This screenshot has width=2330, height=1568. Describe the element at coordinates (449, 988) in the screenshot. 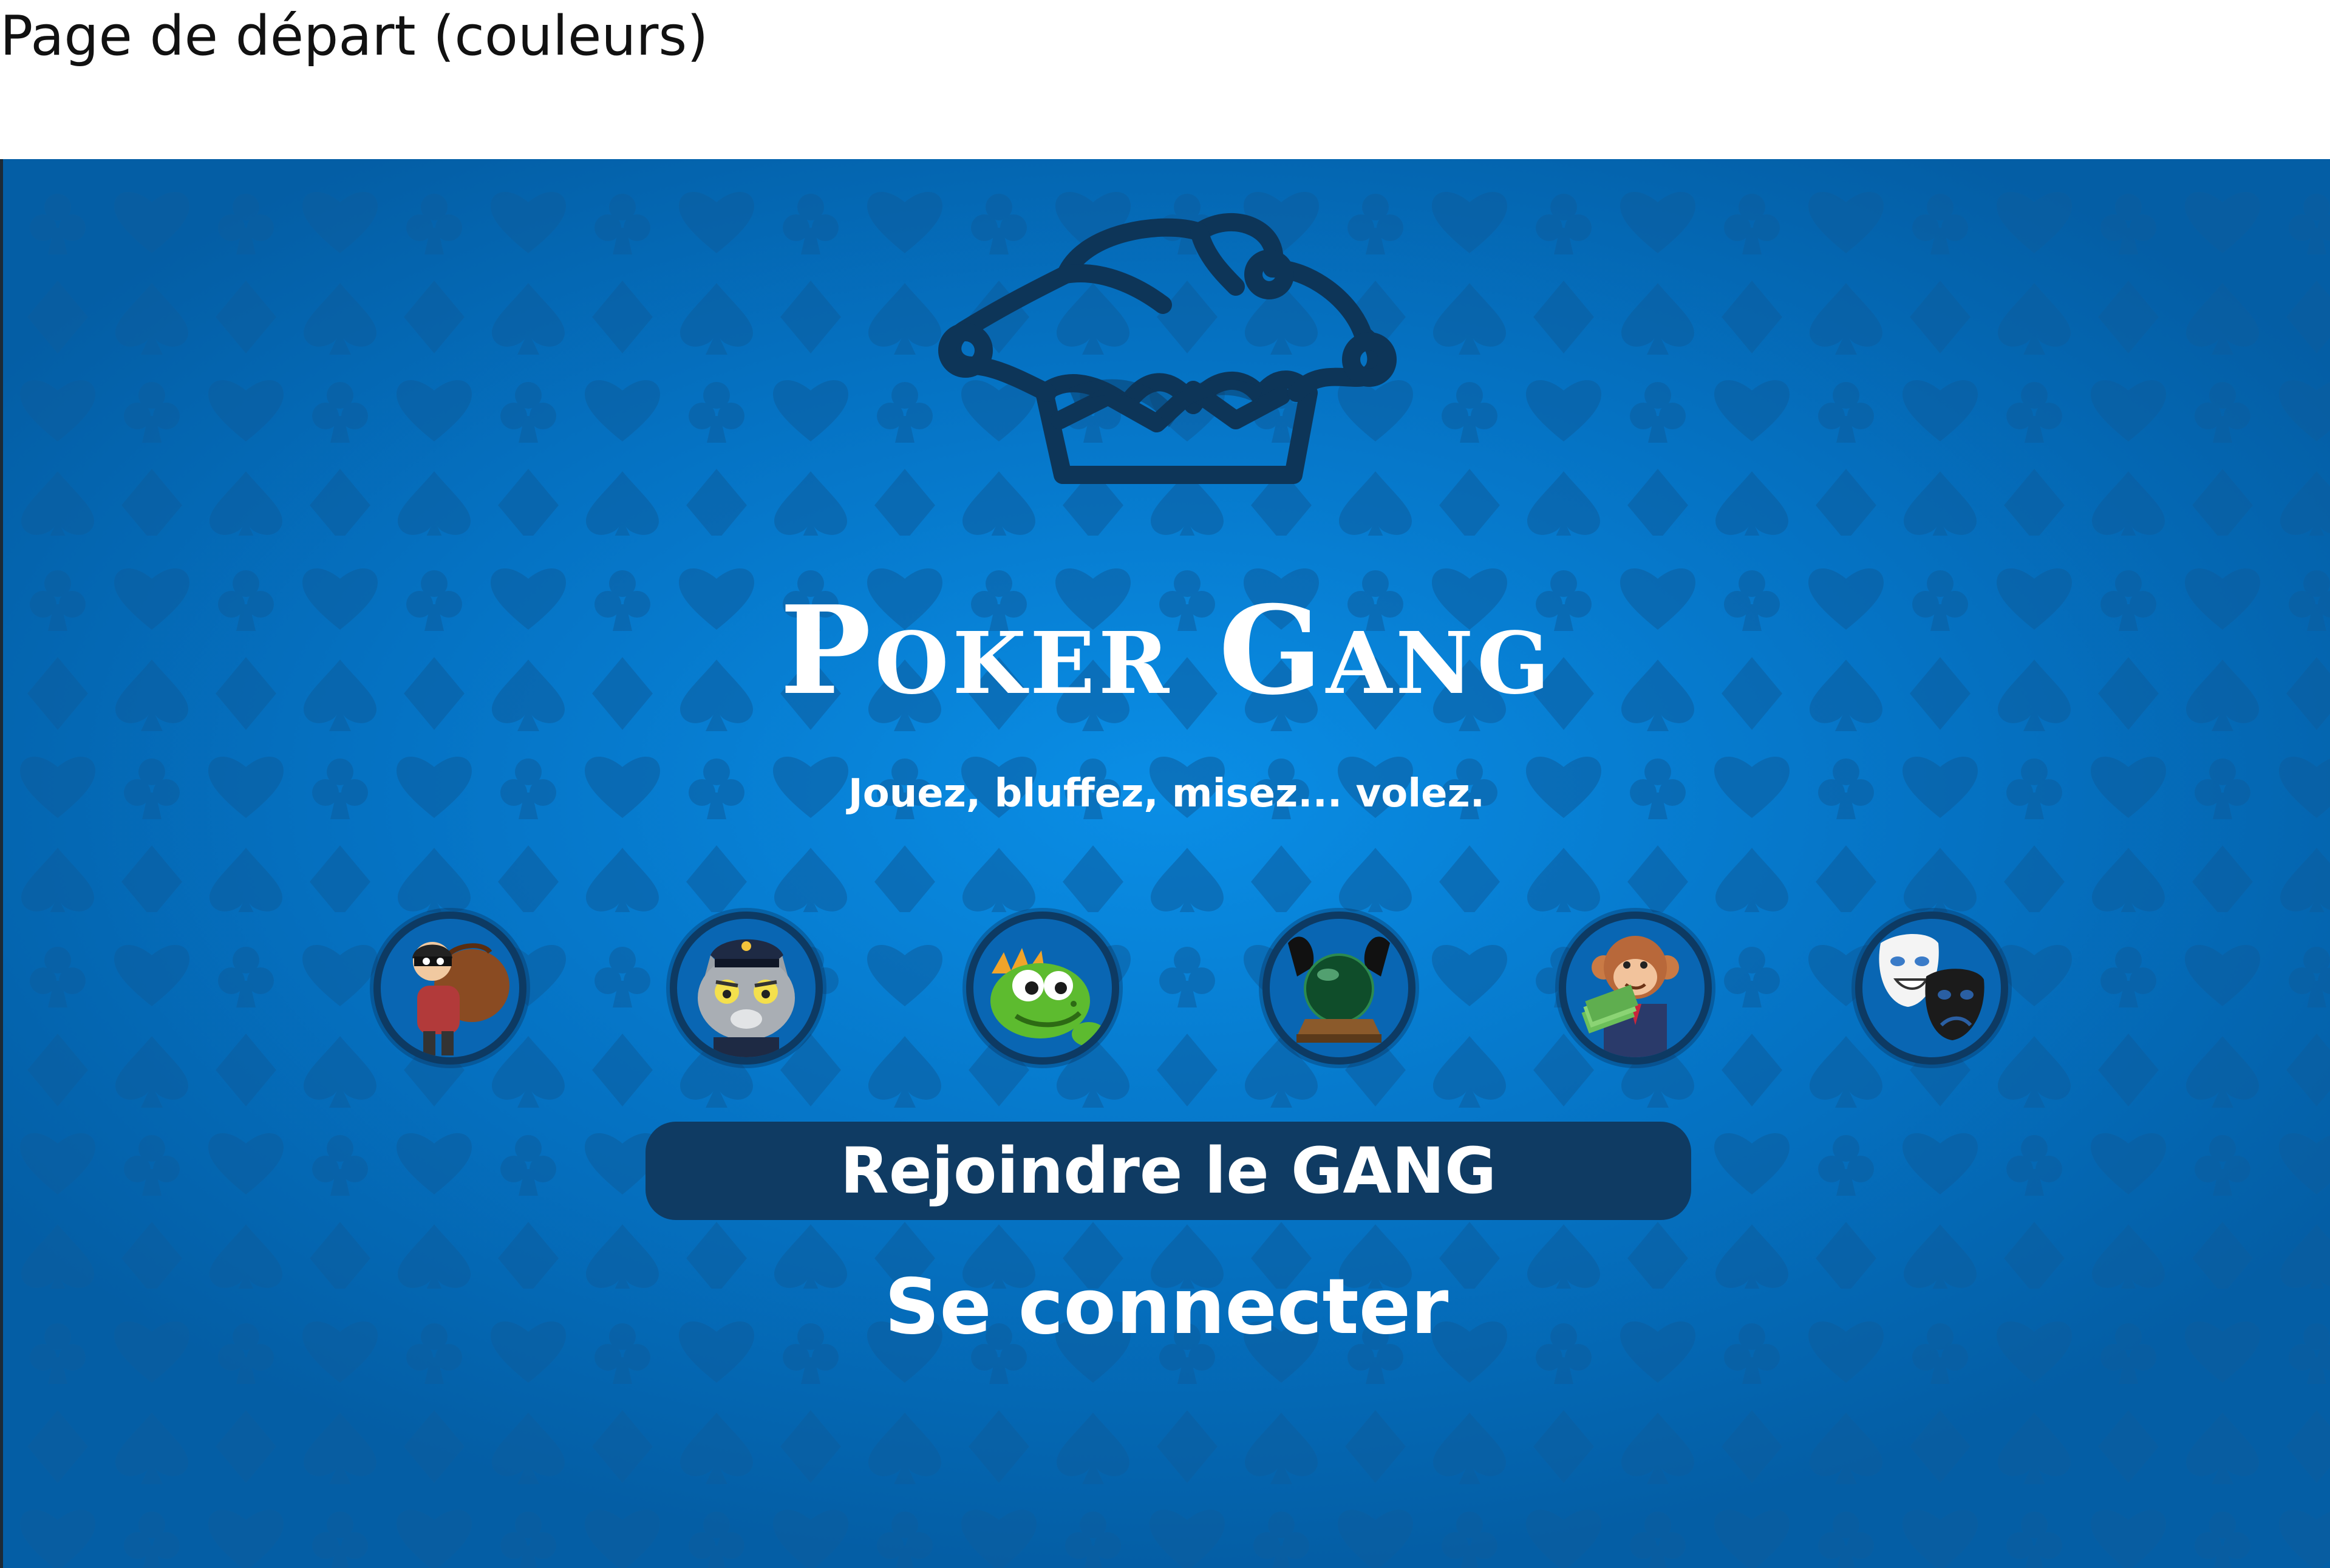

I see `thief-with-sack-avatar` at that location.